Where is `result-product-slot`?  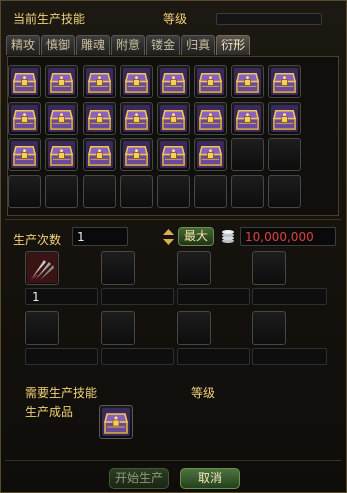 result-product-slot is located at coordinates (116, 422).